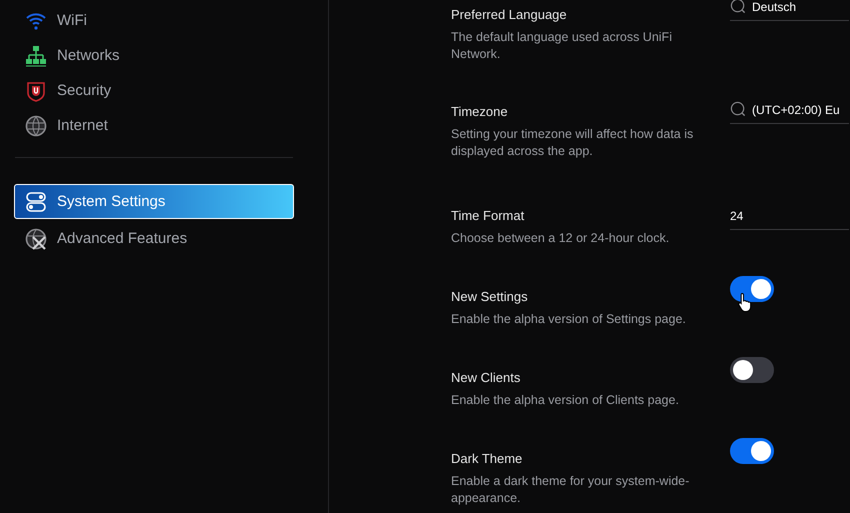 This screenshot has width=850, height=513. Describe the element at coordinates (36, 55) in the screenshot. I see `network-icon` at that location.